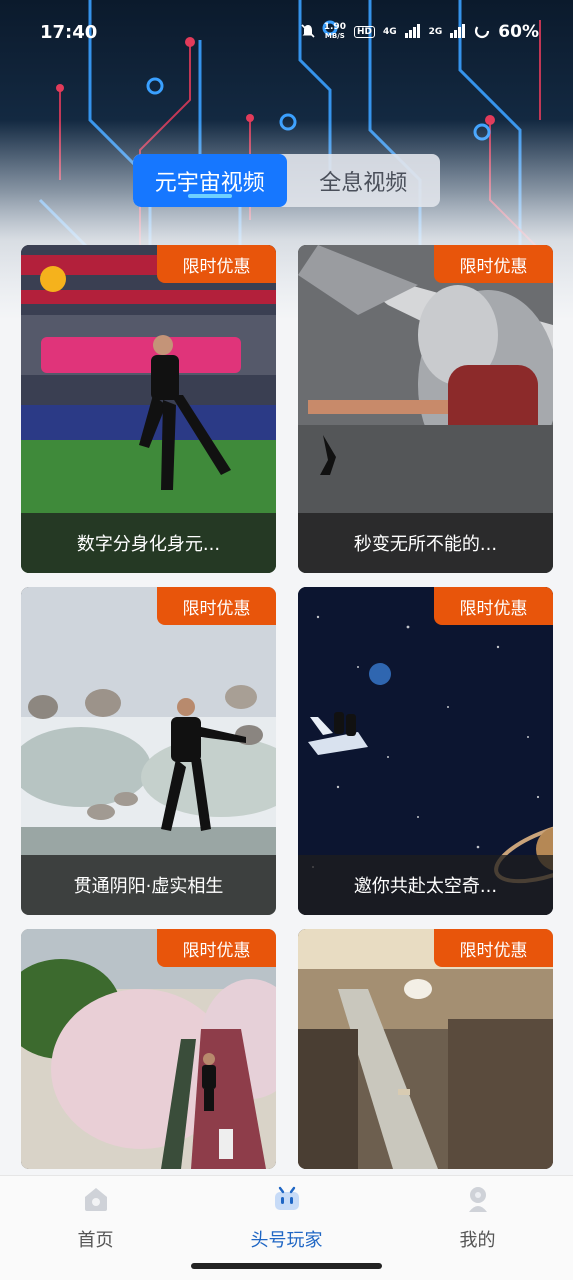 The width and height of the screenshot is (573, 1280). Describe the element at coordinates (477, 1240) in the screenshot. I see `nav-label: 我的` at that location.